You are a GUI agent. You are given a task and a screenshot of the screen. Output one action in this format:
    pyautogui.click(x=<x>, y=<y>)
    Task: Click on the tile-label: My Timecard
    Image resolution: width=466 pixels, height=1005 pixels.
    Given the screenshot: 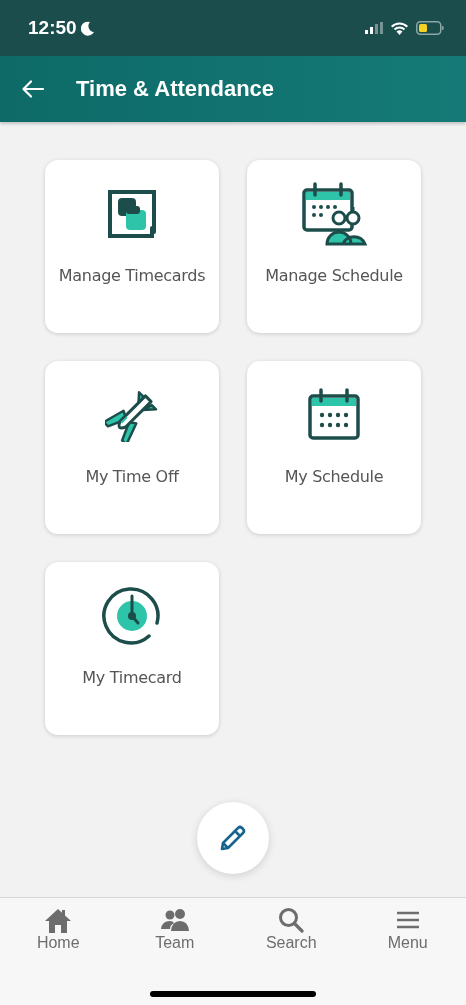 What is the action you would take?
    pyautogui.click(x=132, y=677)
    